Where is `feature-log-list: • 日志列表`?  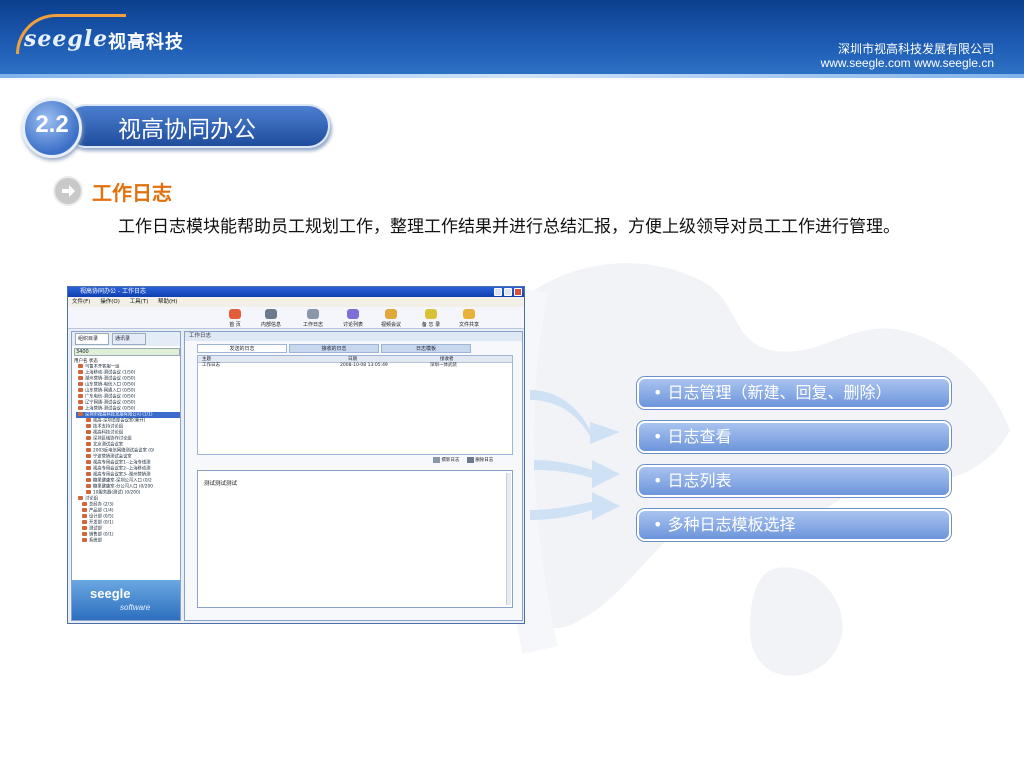
feature-log-list: • 日志列表 is located at coordinates (794, 481).